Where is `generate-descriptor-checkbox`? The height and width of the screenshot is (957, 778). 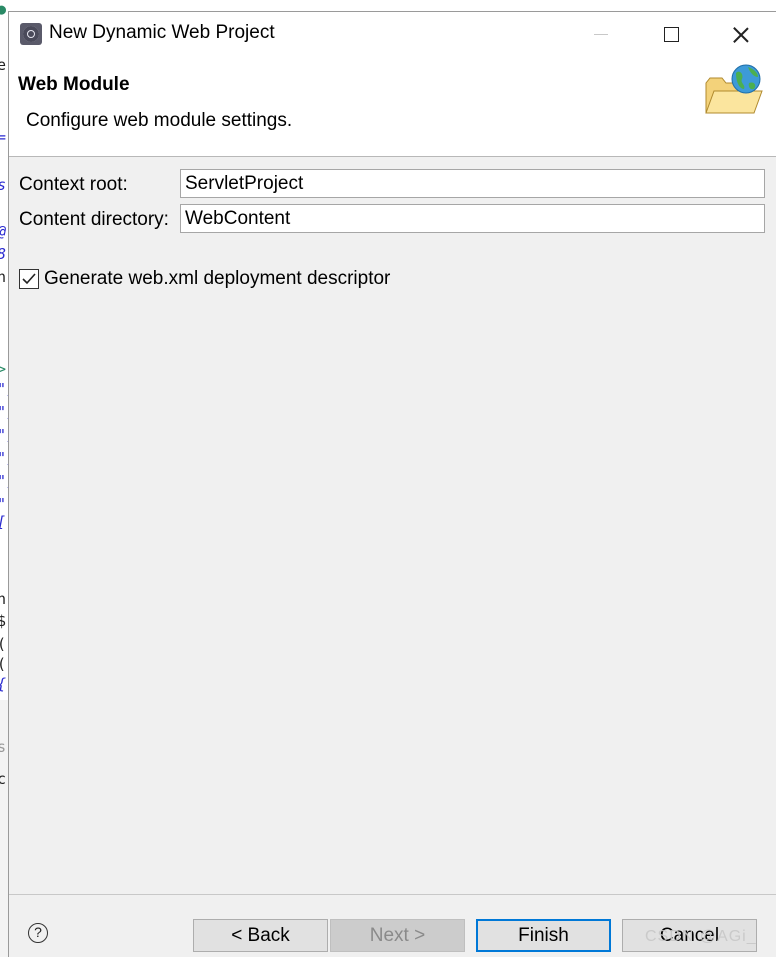 generate-descriptor-checkbox is located at coordinates (29, 279).